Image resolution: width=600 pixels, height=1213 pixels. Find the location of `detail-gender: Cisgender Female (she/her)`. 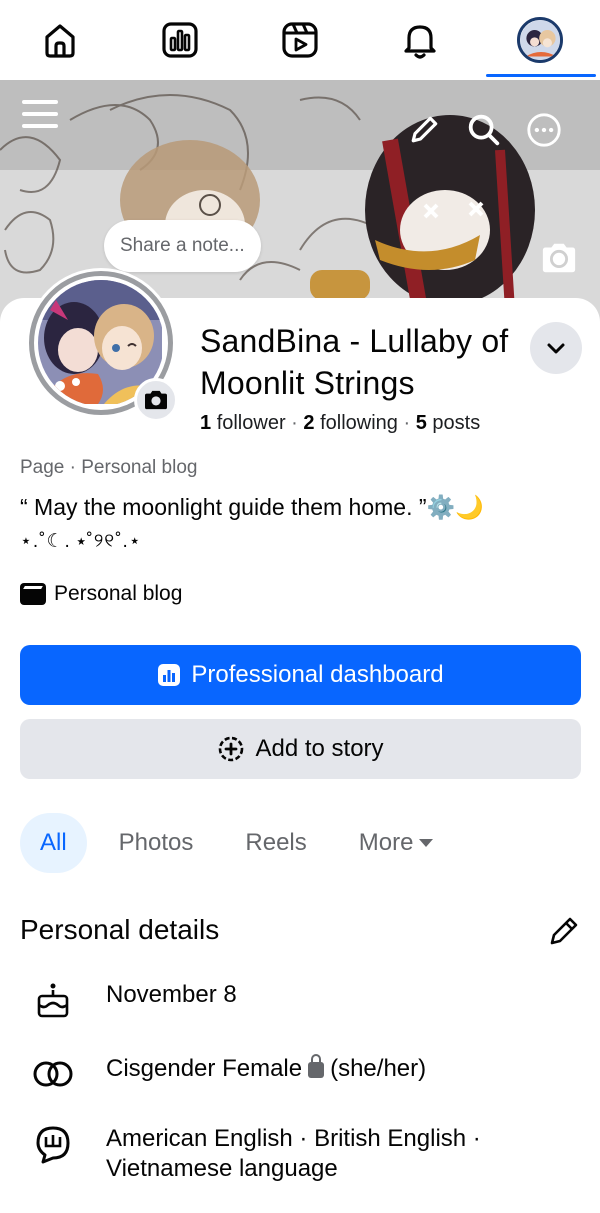

detail-gender: Cisgender Female (she/her) is located at coordinates (228, 1074).